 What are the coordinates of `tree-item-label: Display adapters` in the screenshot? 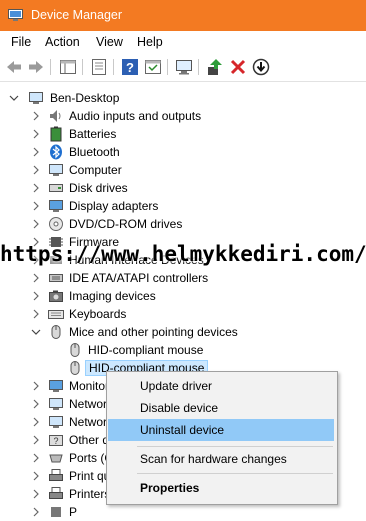 It's located at (114, 206).